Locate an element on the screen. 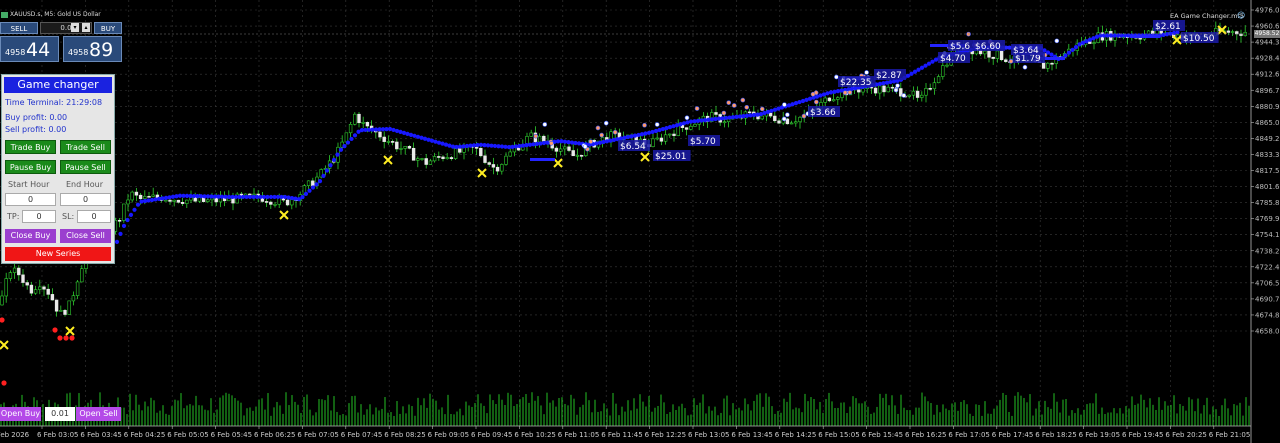 Image resolution: width=1280 pixels, height=443 pixels. end-hour-label: End Hour is located at coordinates (85, 184).